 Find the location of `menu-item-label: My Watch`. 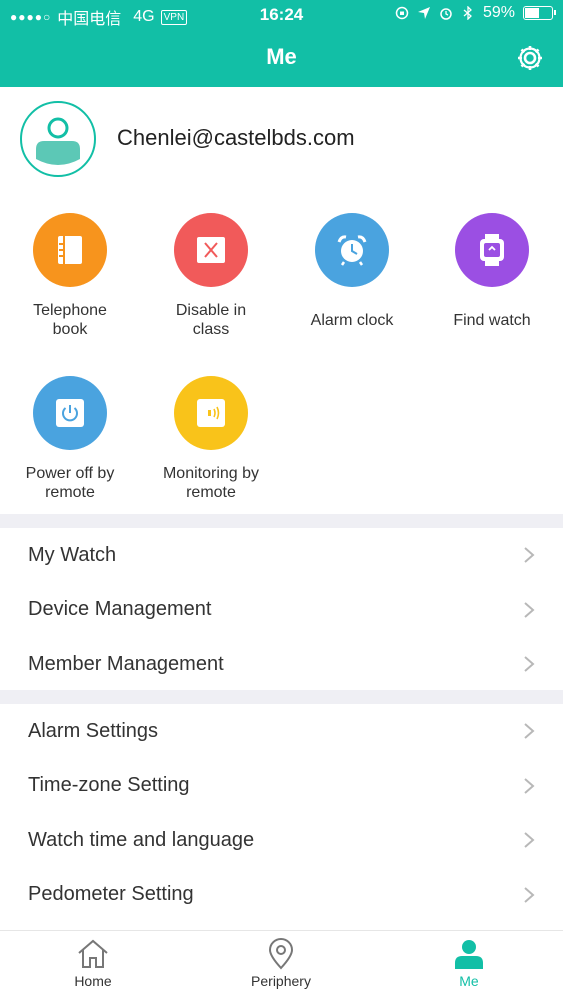

menu-item-label: My Watch is located at coordinates (72, 554).